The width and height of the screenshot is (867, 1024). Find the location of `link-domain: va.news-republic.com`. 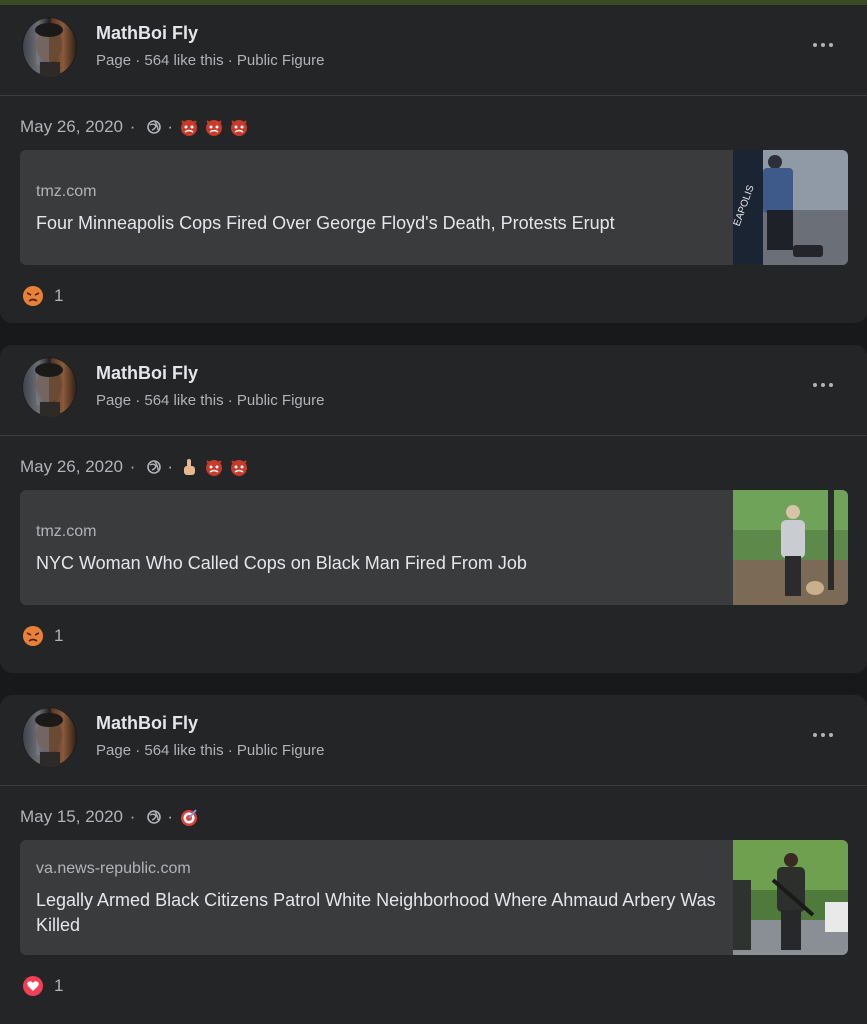

link-domain: va.news-republic.com is located at coordinates (113, 868).